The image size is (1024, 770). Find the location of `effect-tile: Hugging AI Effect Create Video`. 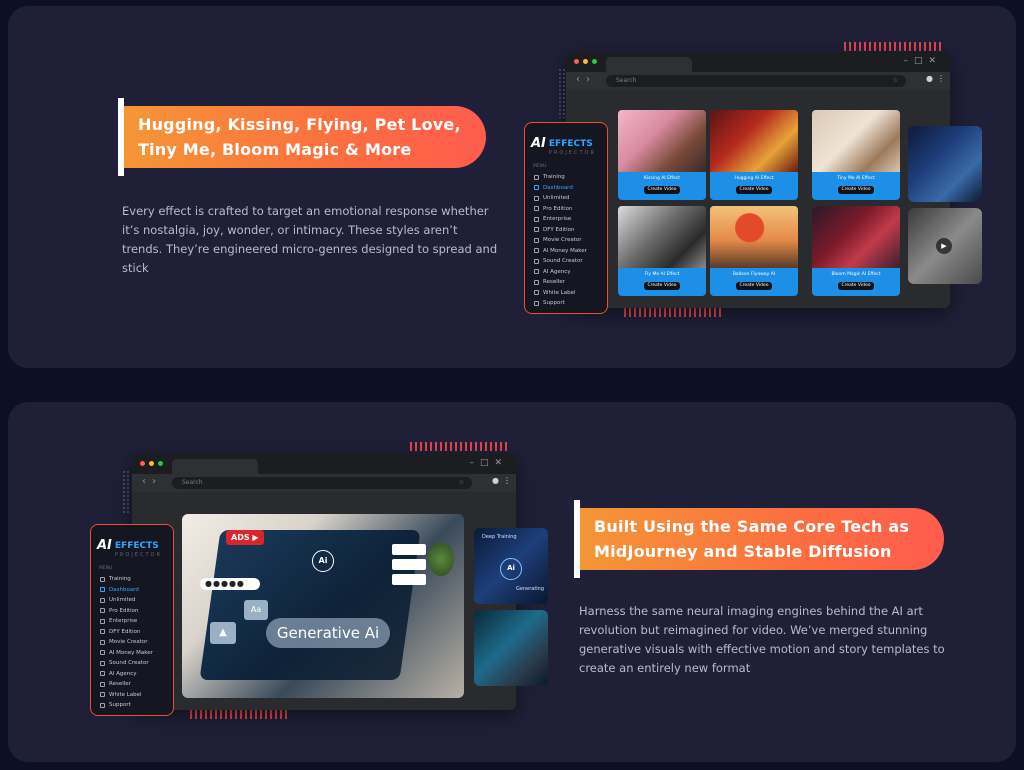

effect-tile: Hugging AI Effect Create Video is located at coordinates (754, 155).